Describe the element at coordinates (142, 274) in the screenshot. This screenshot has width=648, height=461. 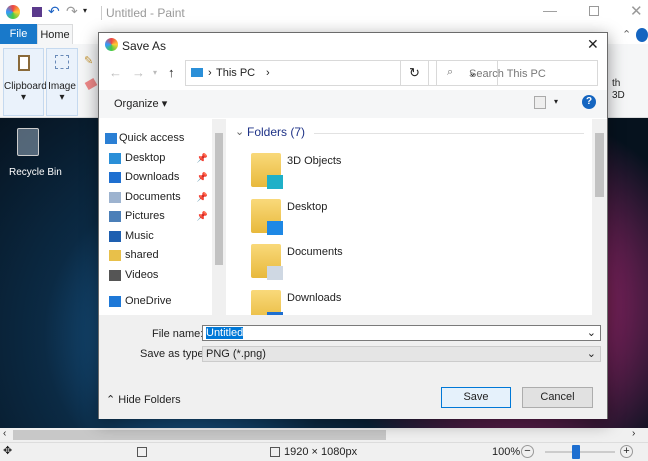
I see `nav-item-label: Videos` at that location.